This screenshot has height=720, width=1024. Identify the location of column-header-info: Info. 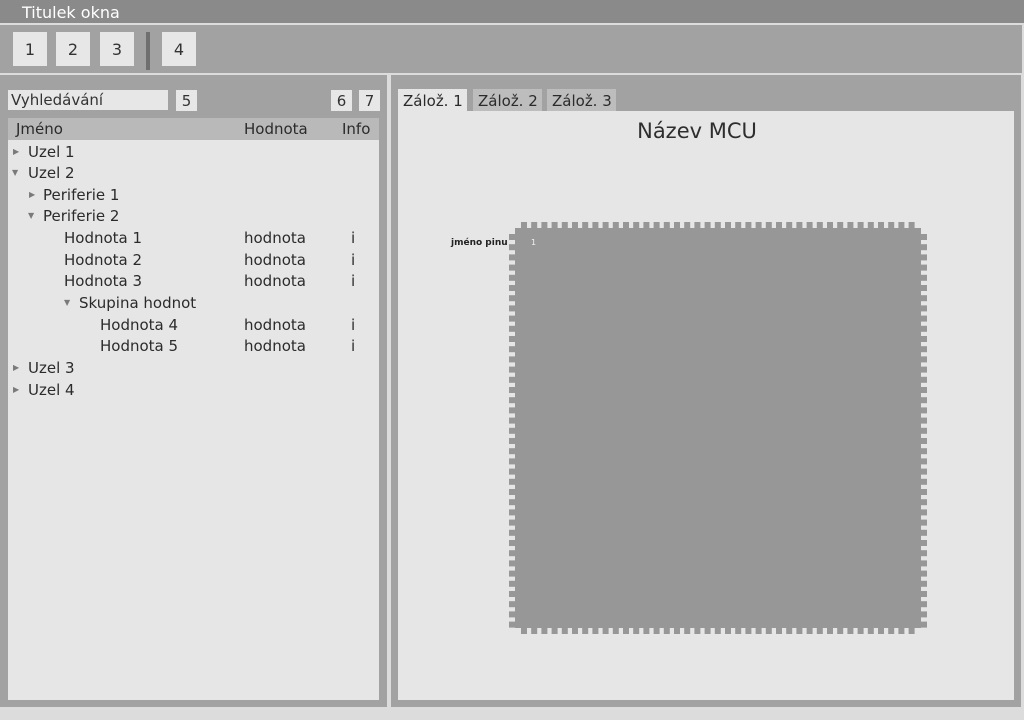
(356, 129).